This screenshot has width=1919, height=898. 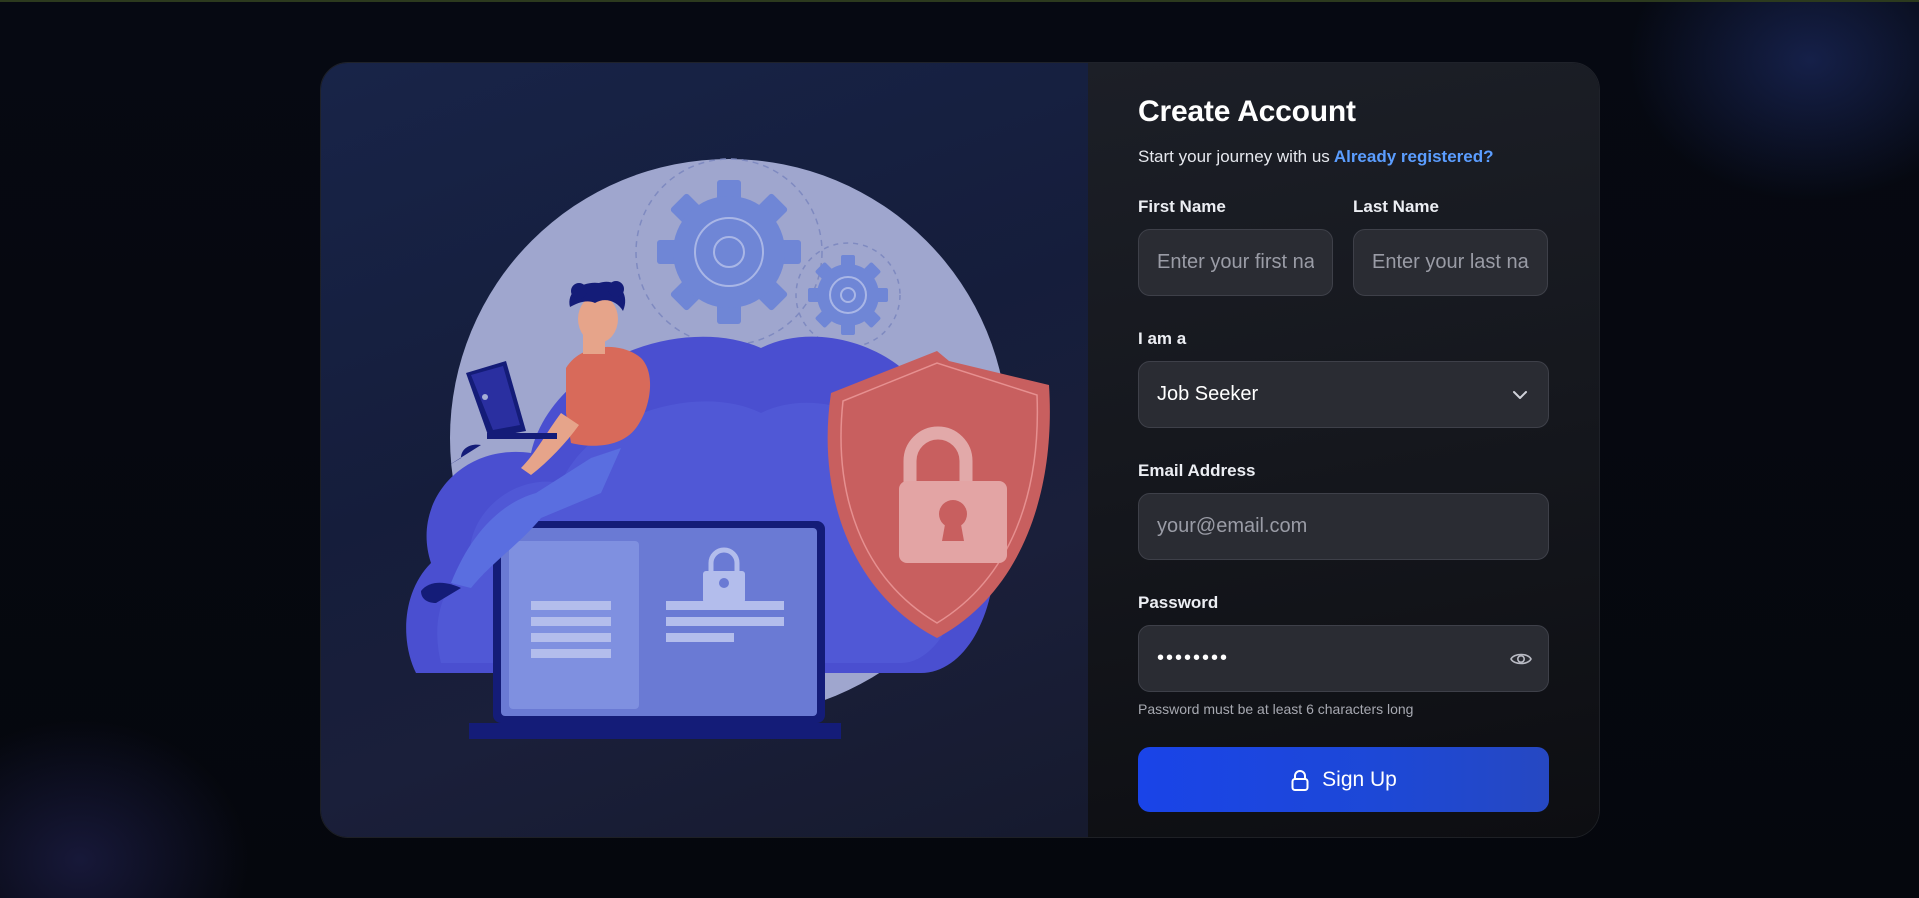 What do you see at coordinates (1234, 156) in the screenshot?
I see `subtitle-text: Start your journey with us` at bounding box center [1234, 156].